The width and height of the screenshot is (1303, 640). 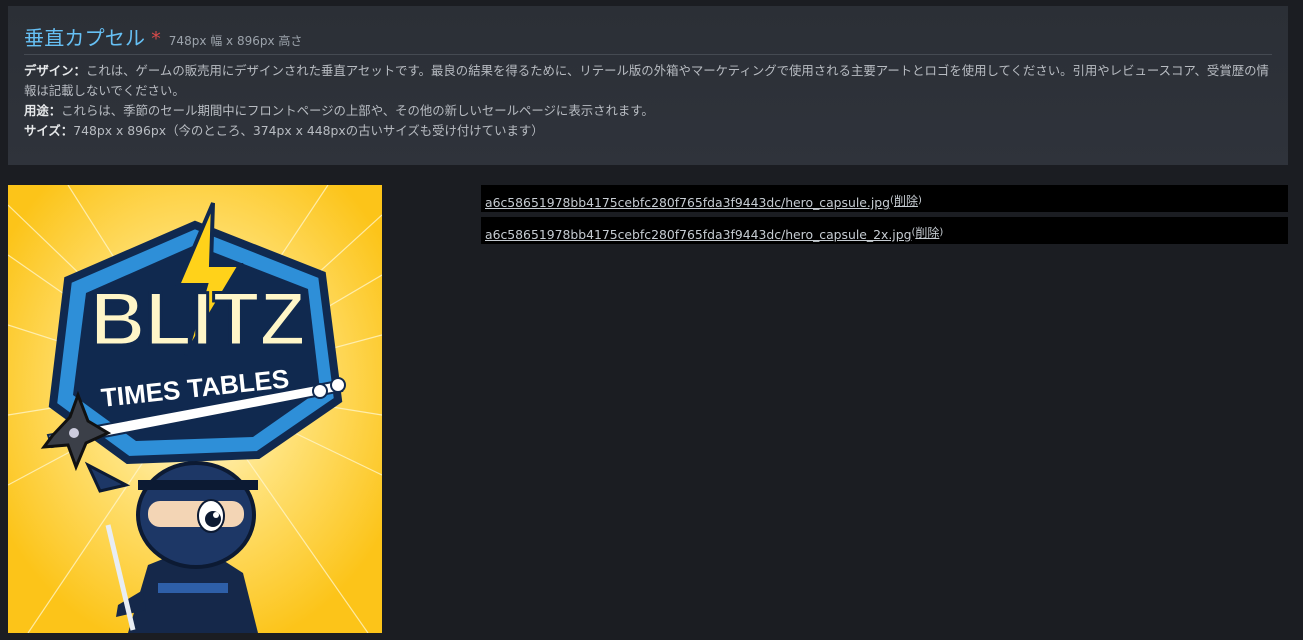 I want to click on logo-title: BLITZ, so click(x=197, y=319).